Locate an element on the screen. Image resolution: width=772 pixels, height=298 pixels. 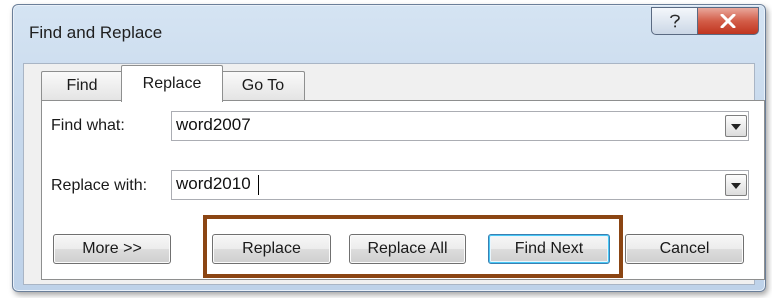
tab-find-label: Find is located at coordinates (82, 85).